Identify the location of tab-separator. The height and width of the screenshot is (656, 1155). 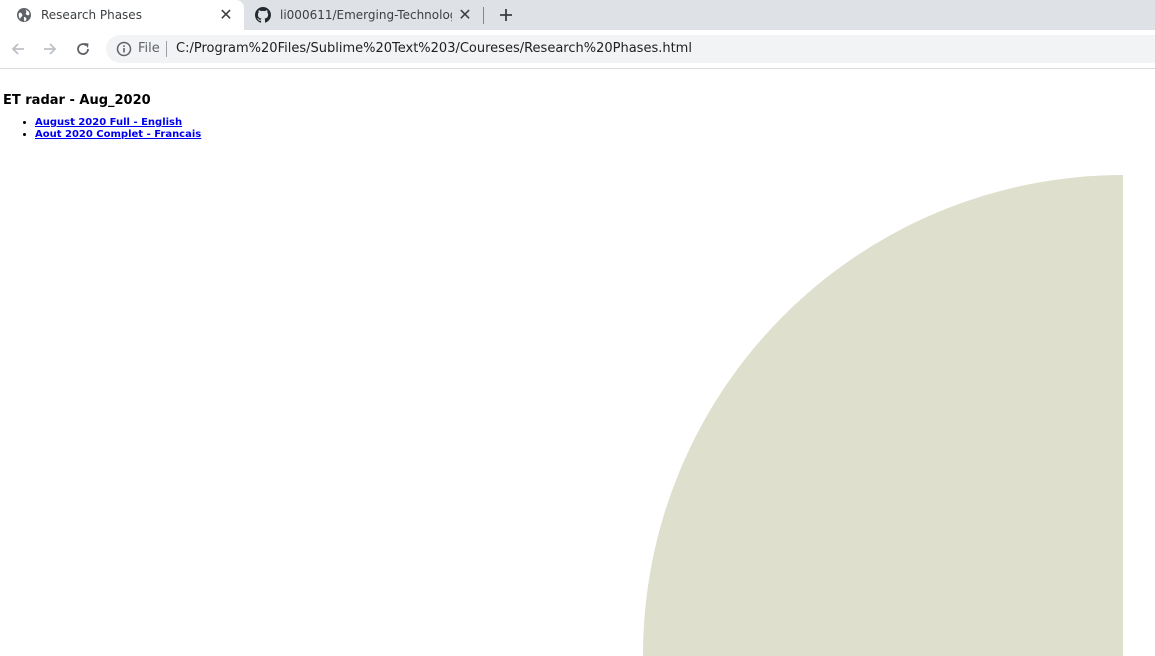
(483, 15).